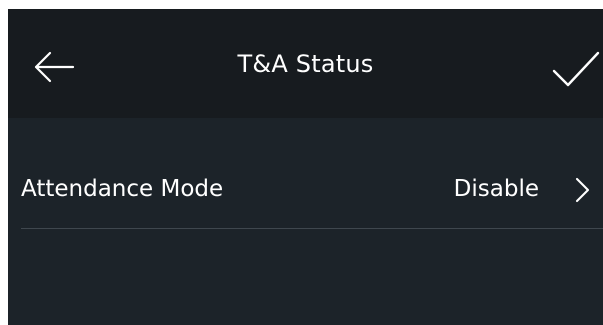  I want to click on checkmark-icon, so click(575, 69).